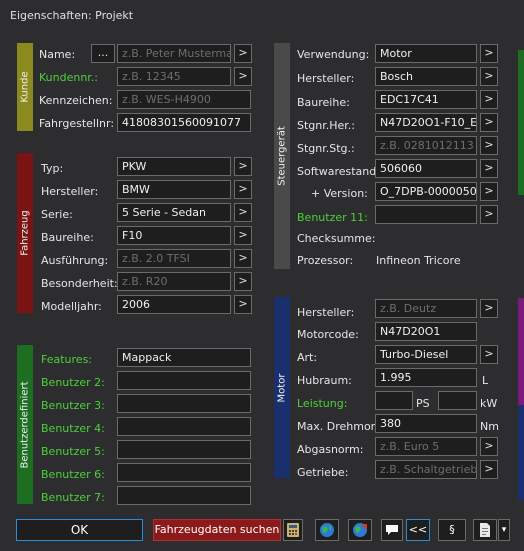 This screenshot has width=524, height=551. Describe the element at coordinates (521, 353) in the screenshot. I see `right-strip-magenta` at that location.